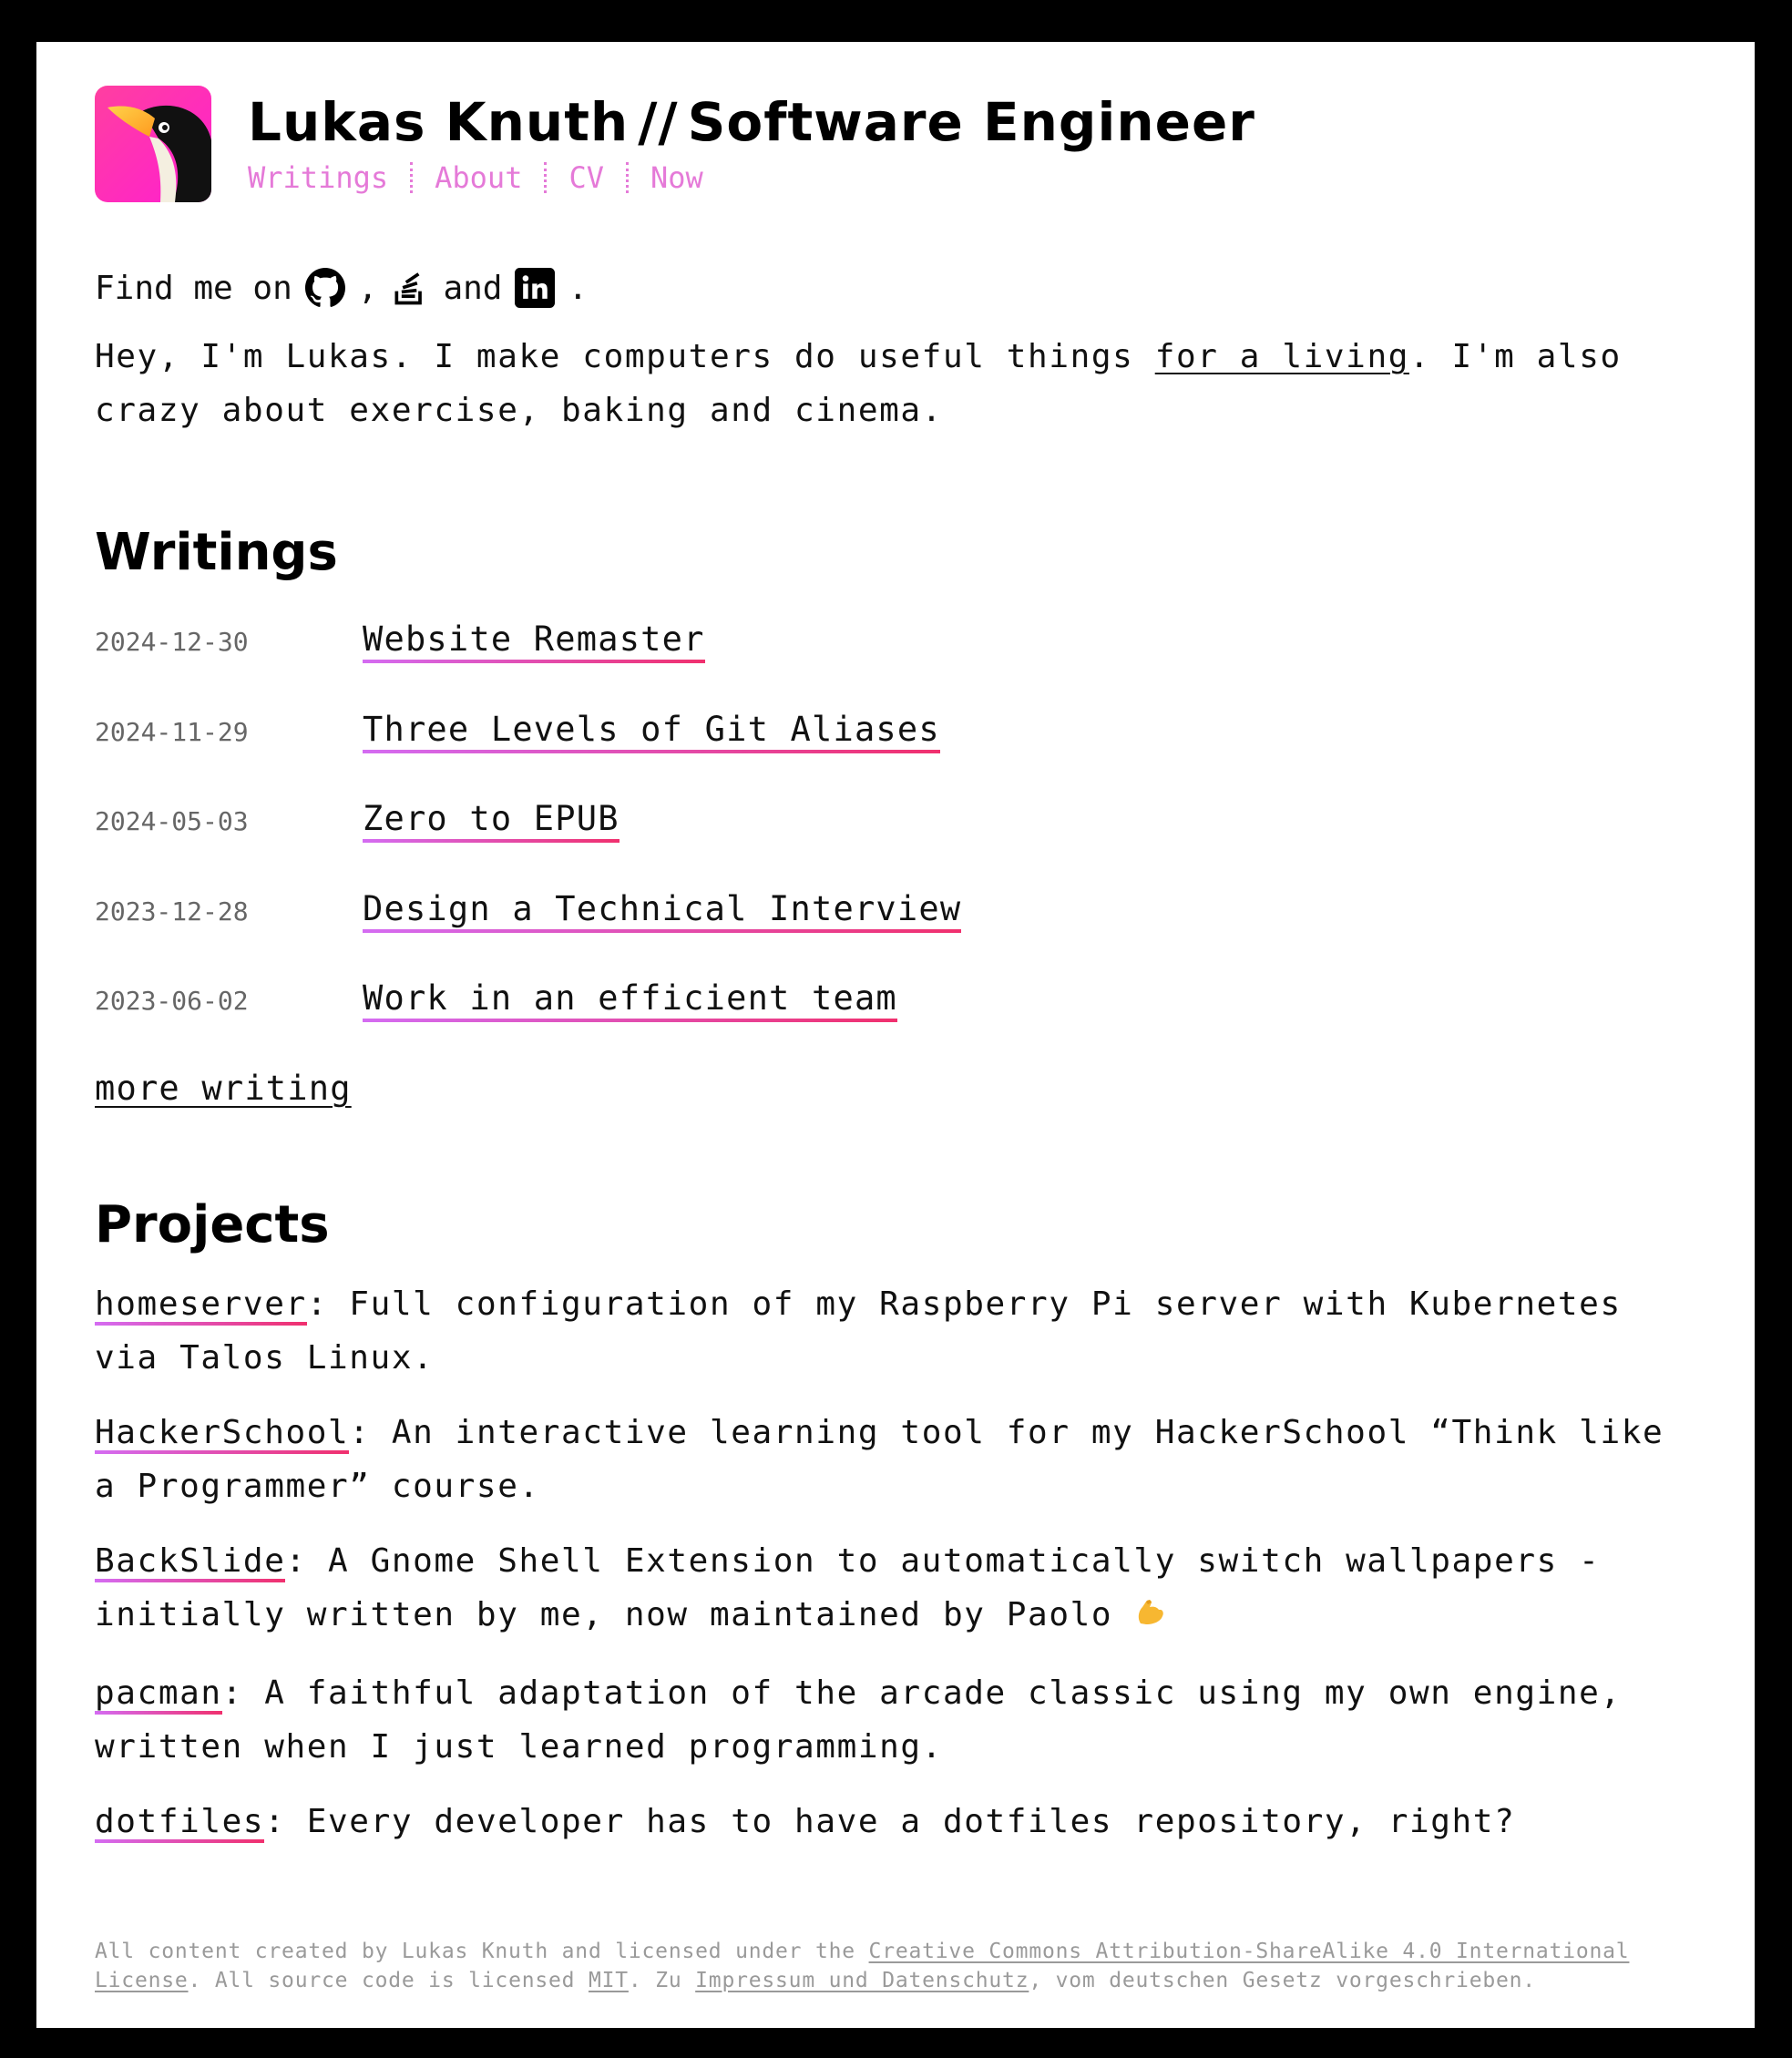 The image size is (1792, 2058). Describe the element at coordinates (439, 122) in the screenshot. I see `site-title-name: Lukas Knuth` at that location.